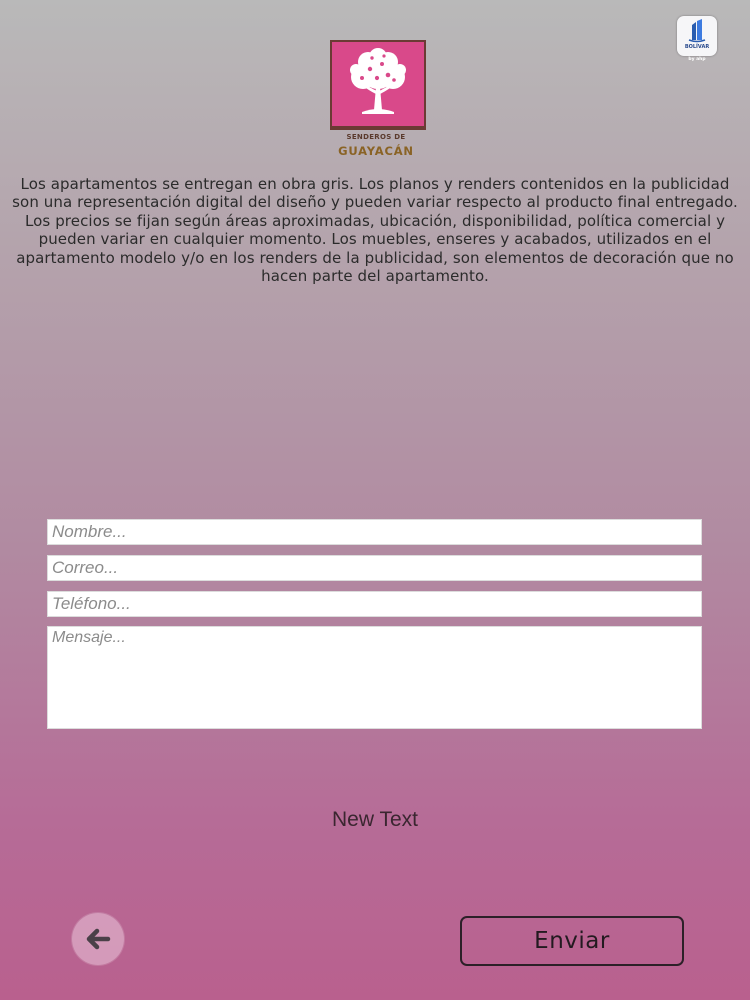 Image resolution: width=750 pixels, height=1000 pixels. I want to click on brand-badge-tile: BOLÍVAR, so click(697, 36).